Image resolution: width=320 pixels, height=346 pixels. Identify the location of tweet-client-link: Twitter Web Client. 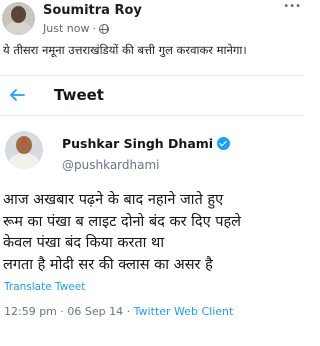
(184, 311).